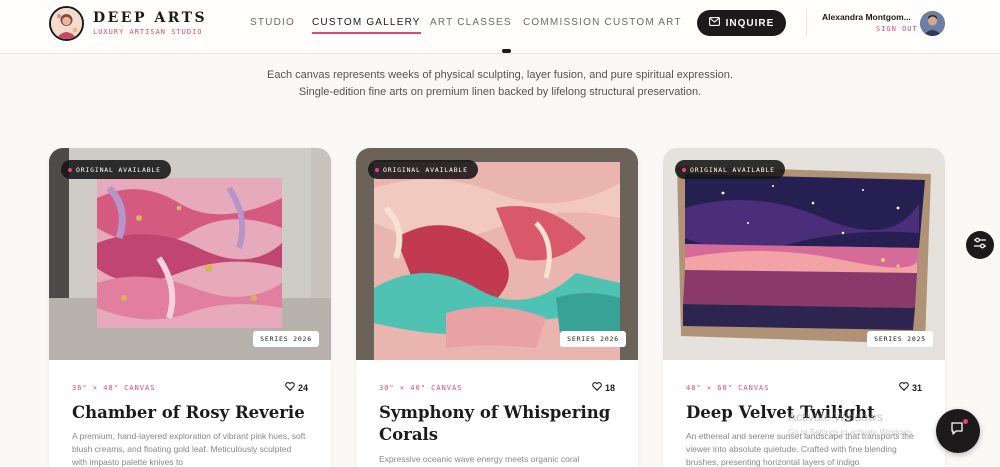  I want to click on sign-out-link: SIGN OUT, so click(897, 29).